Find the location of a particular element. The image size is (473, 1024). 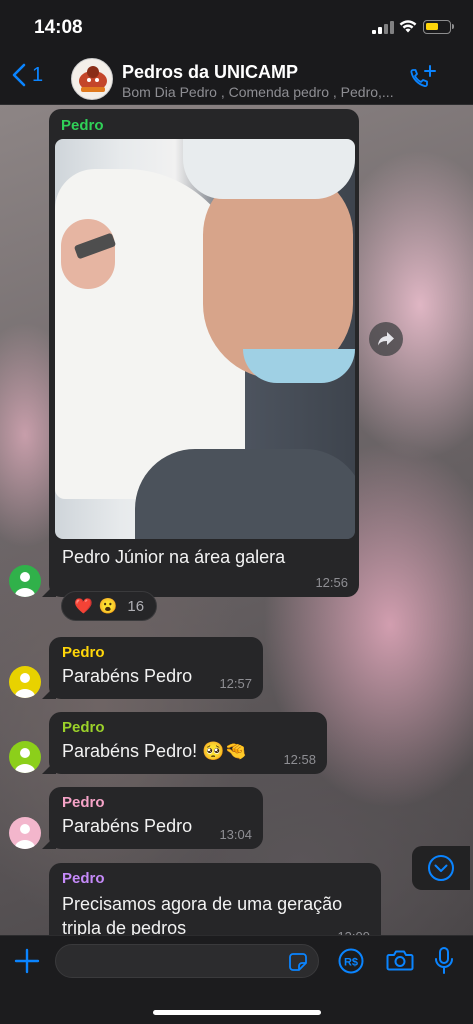

cellular-signal-icon is located at coordinates (383, 27).